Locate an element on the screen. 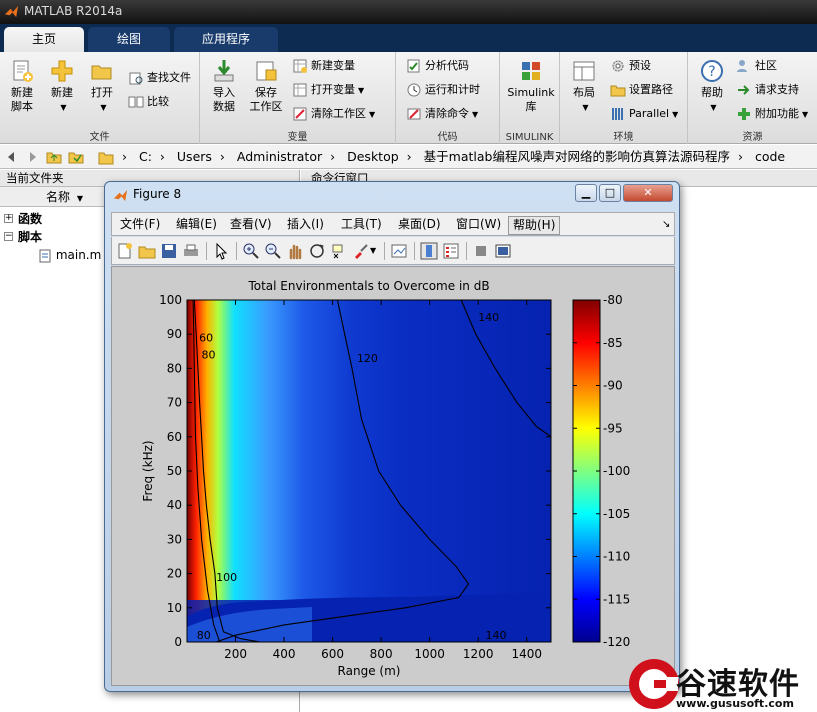 This screenshot has width=817, height=712. breadcrumb-item: Administrator is located at coordinates (279, 156).